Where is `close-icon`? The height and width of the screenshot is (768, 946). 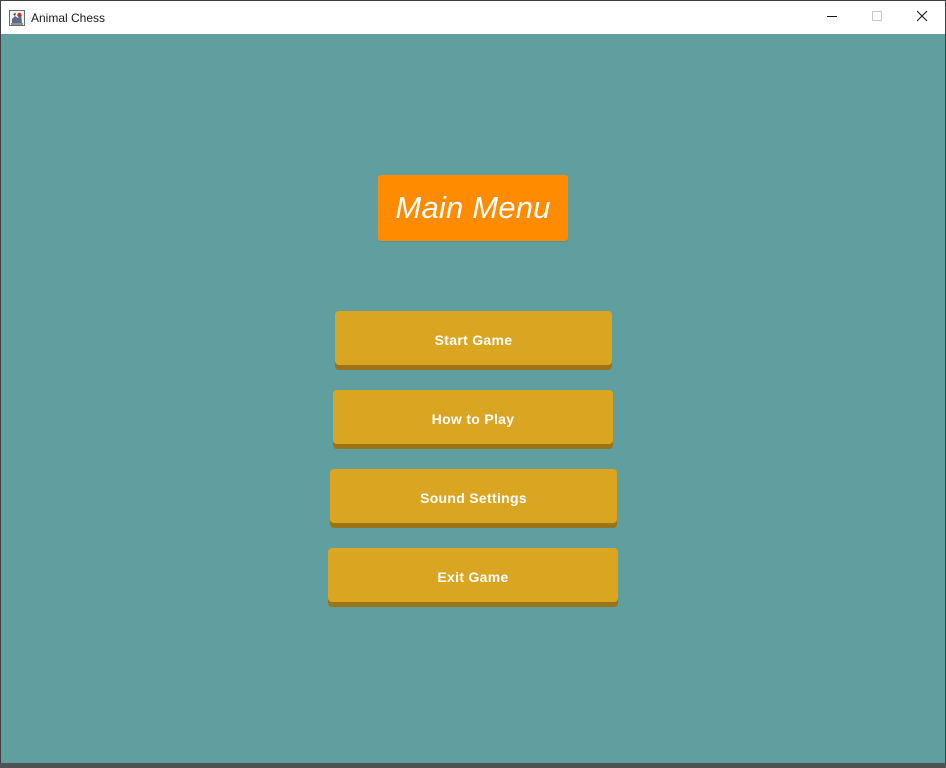
close-icon is located at coordinates (922, 18).